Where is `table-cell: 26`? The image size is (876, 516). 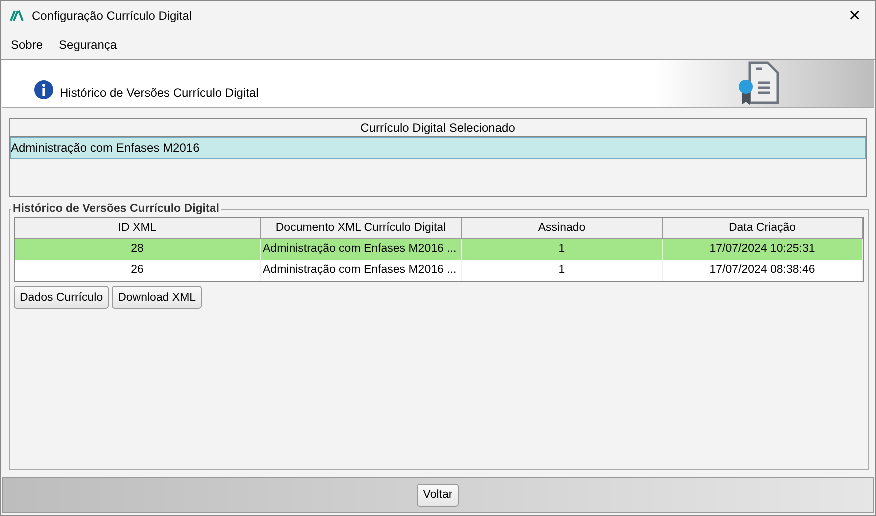
table-cell: 26 is located at coordinates (138, 270).